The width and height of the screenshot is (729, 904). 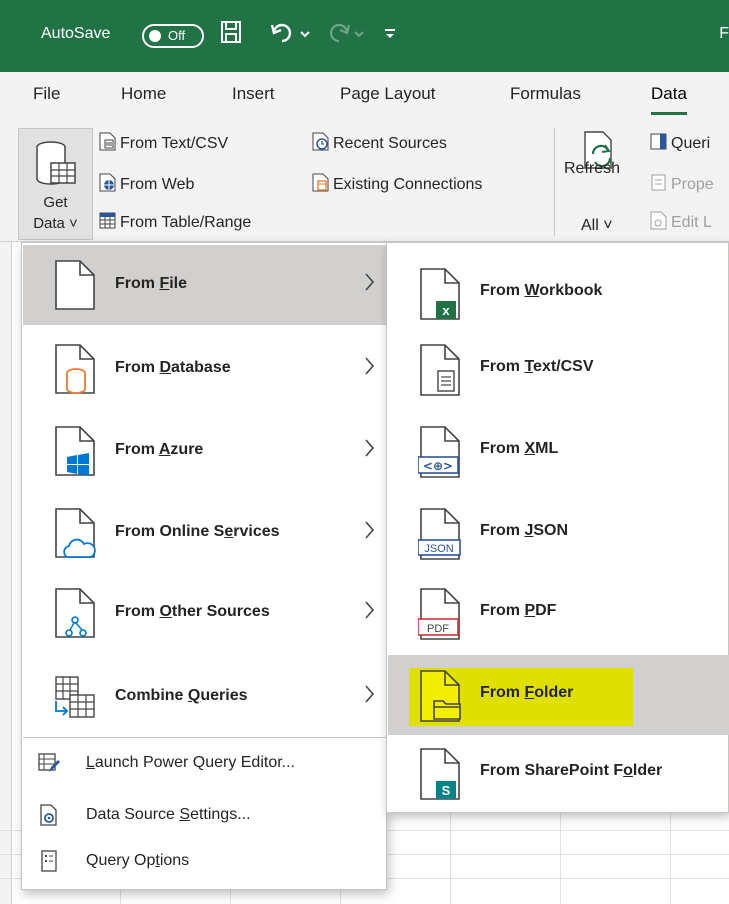 I want to click on refresh-dropdown-label: All ˅, so click(x=597, y=225).